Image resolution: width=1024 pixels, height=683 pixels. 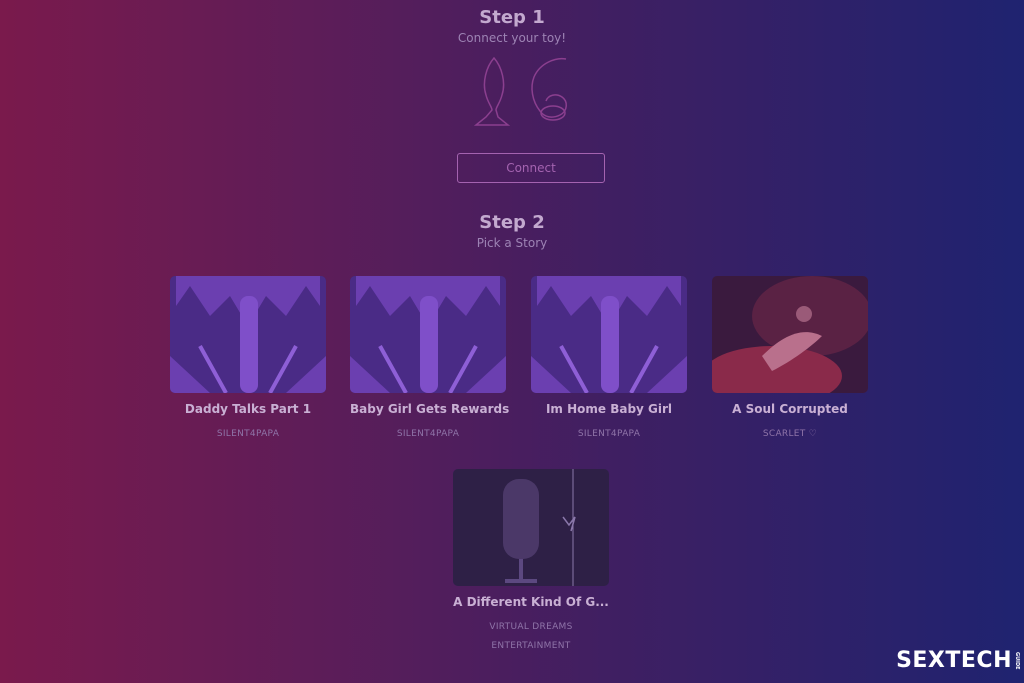 I want to click on step2-title: Step 2, so click(x=512, y=222).